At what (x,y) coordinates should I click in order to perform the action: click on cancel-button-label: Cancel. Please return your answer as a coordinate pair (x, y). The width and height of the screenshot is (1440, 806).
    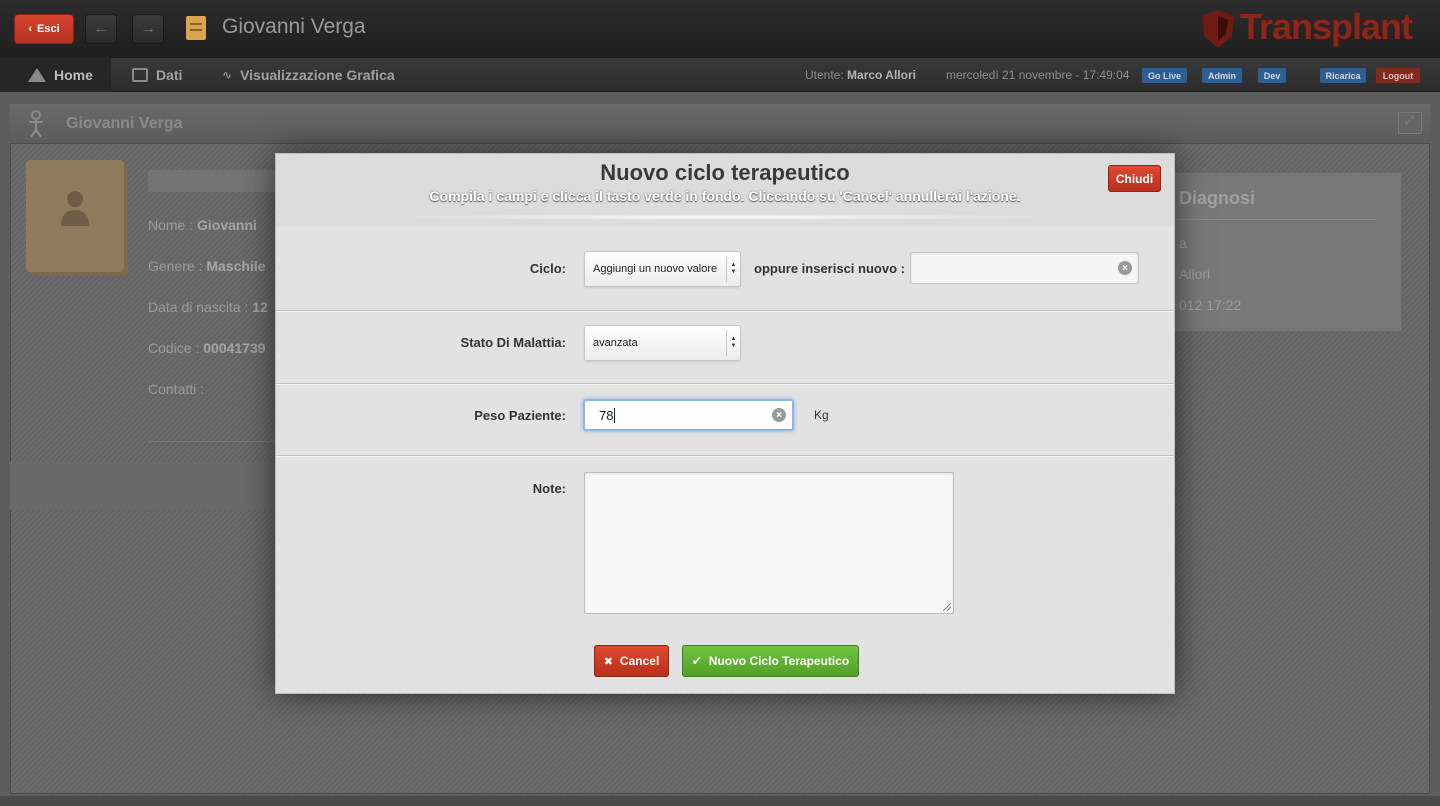
    Looking at the image, I should click on (639, 661).